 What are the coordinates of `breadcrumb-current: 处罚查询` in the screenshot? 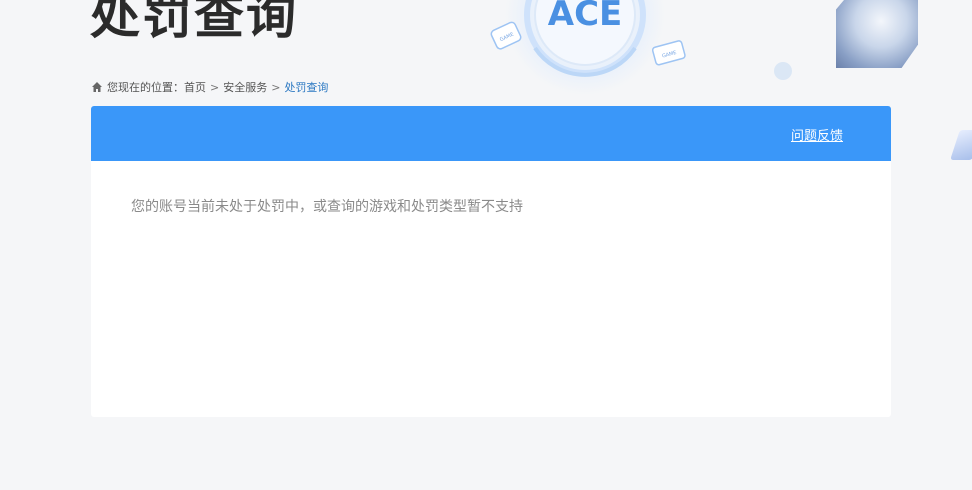 It's located at (306, 87).